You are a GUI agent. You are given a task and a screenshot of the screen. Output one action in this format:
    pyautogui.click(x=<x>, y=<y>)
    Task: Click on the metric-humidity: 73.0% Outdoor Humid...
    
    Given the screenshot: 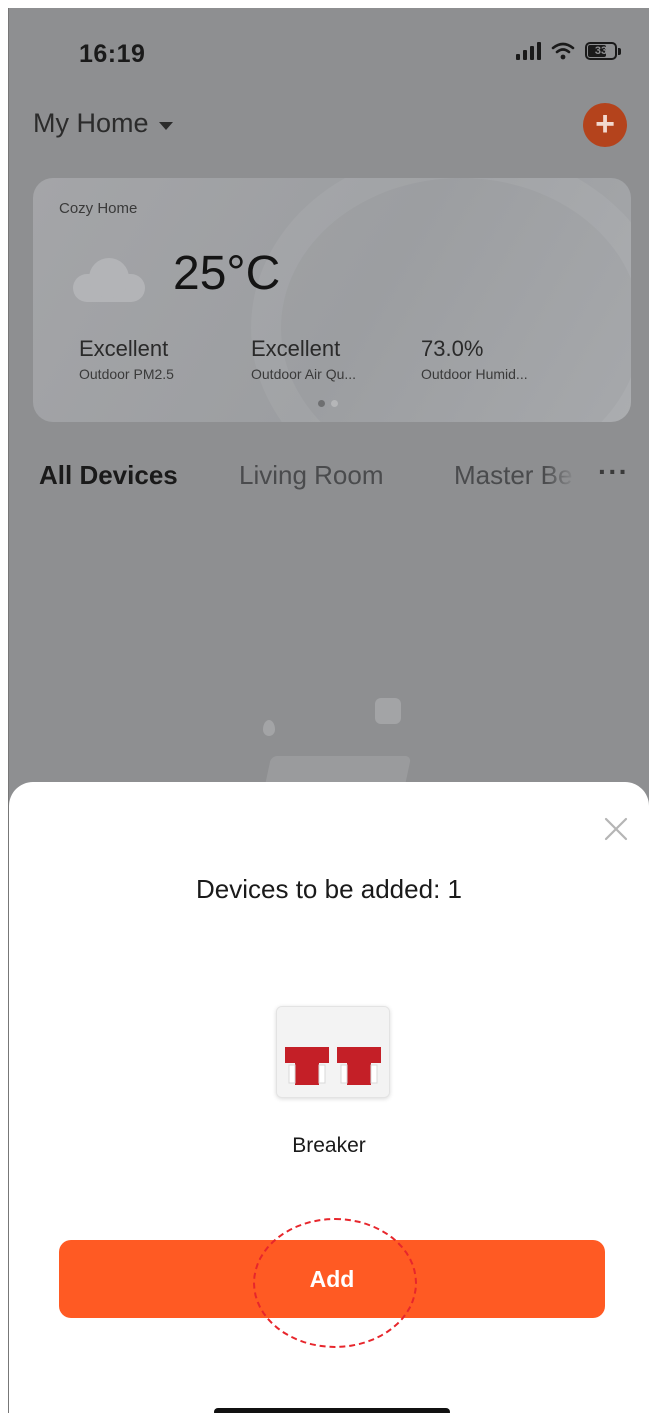 What is the action you would take?
    pyautogui.click(x=474, y=359)
    